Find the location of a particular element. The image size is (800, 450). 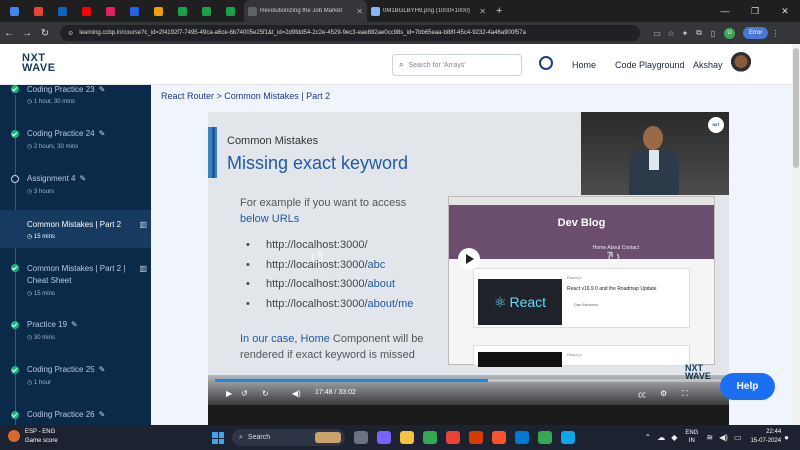

extension-icon: ✦ is located at coordinates (685, 33).